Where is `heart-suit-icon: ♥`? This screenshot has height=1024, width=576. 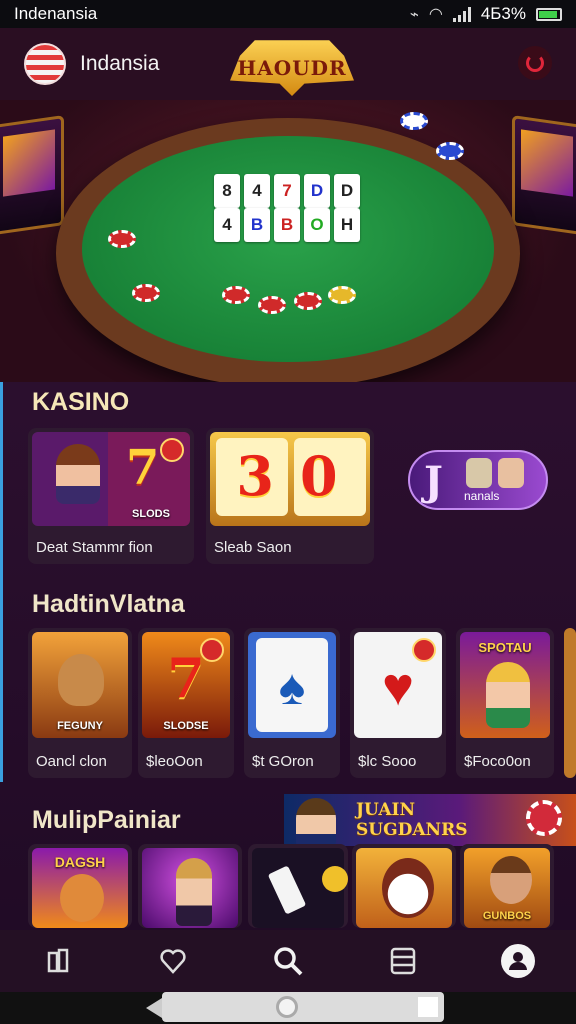
heart-suit-icon: ♥ is located at coordinates (398, 687).